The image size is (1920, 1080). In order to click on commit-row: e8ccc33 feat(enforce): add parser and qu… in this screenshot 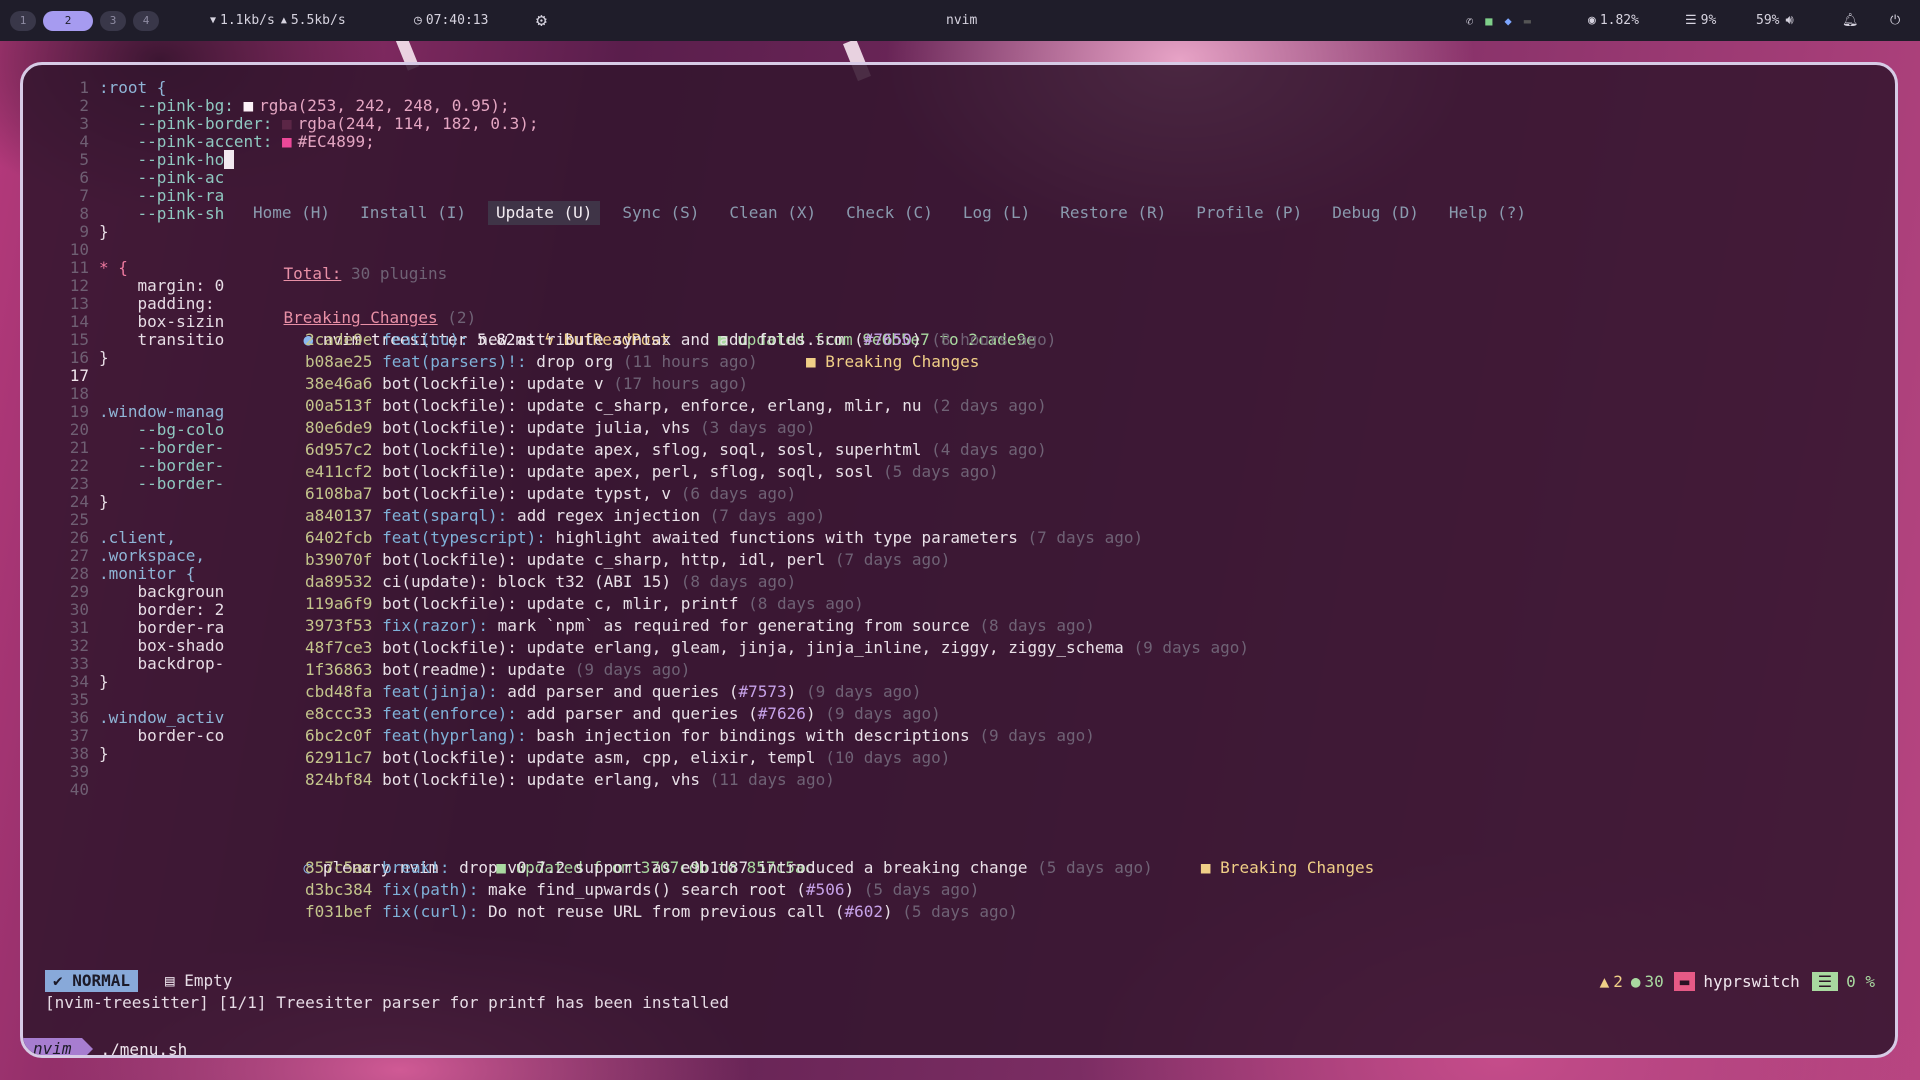, I will do `click(623, 714)`.